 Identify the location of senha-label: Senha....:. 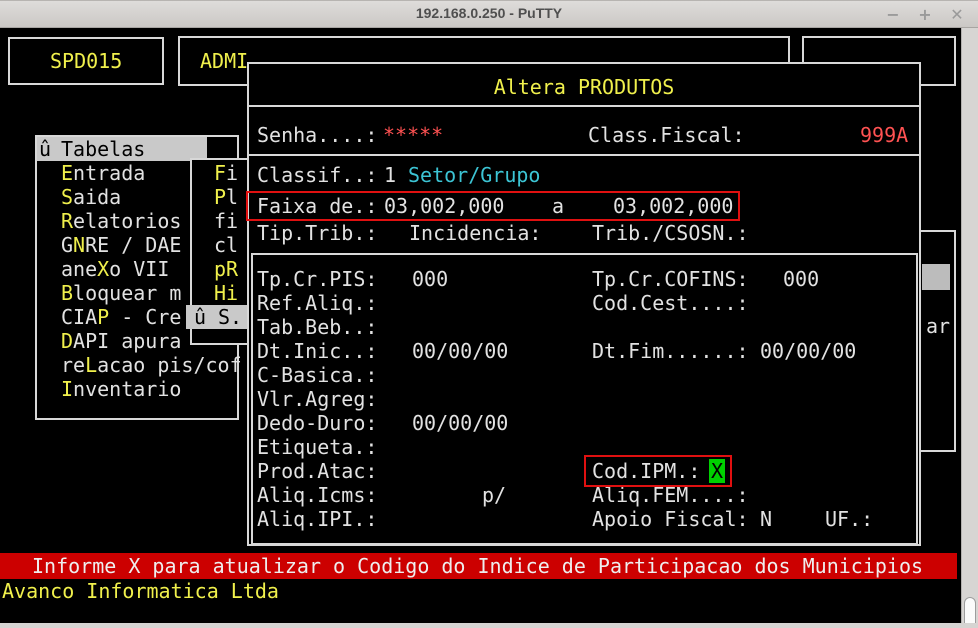
(317, 135).